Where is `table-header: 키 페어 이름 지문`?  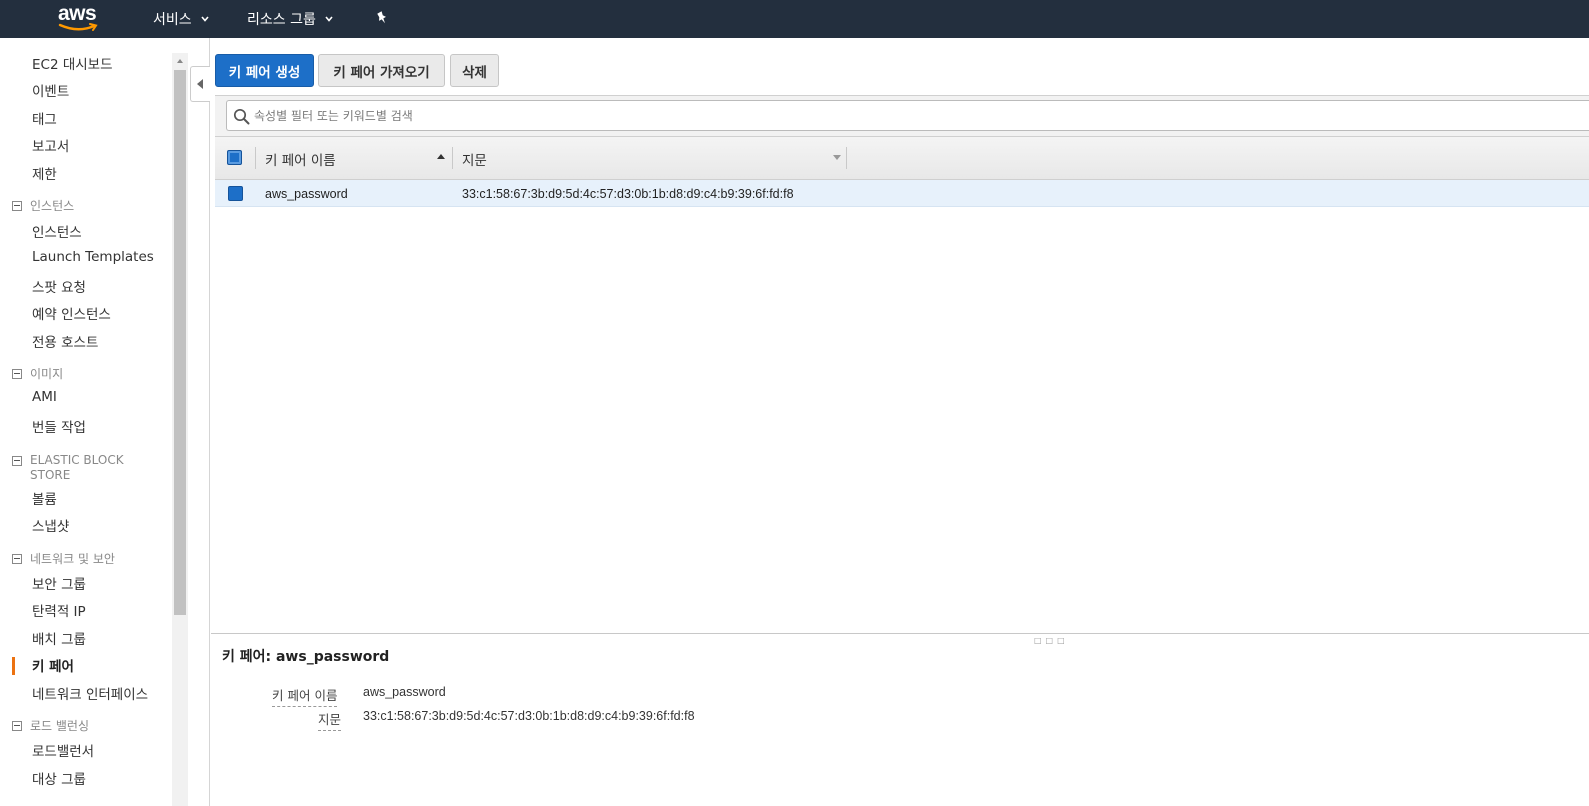 table-header: 키 페어 이름 지문 is located at coordinates (902, 158).